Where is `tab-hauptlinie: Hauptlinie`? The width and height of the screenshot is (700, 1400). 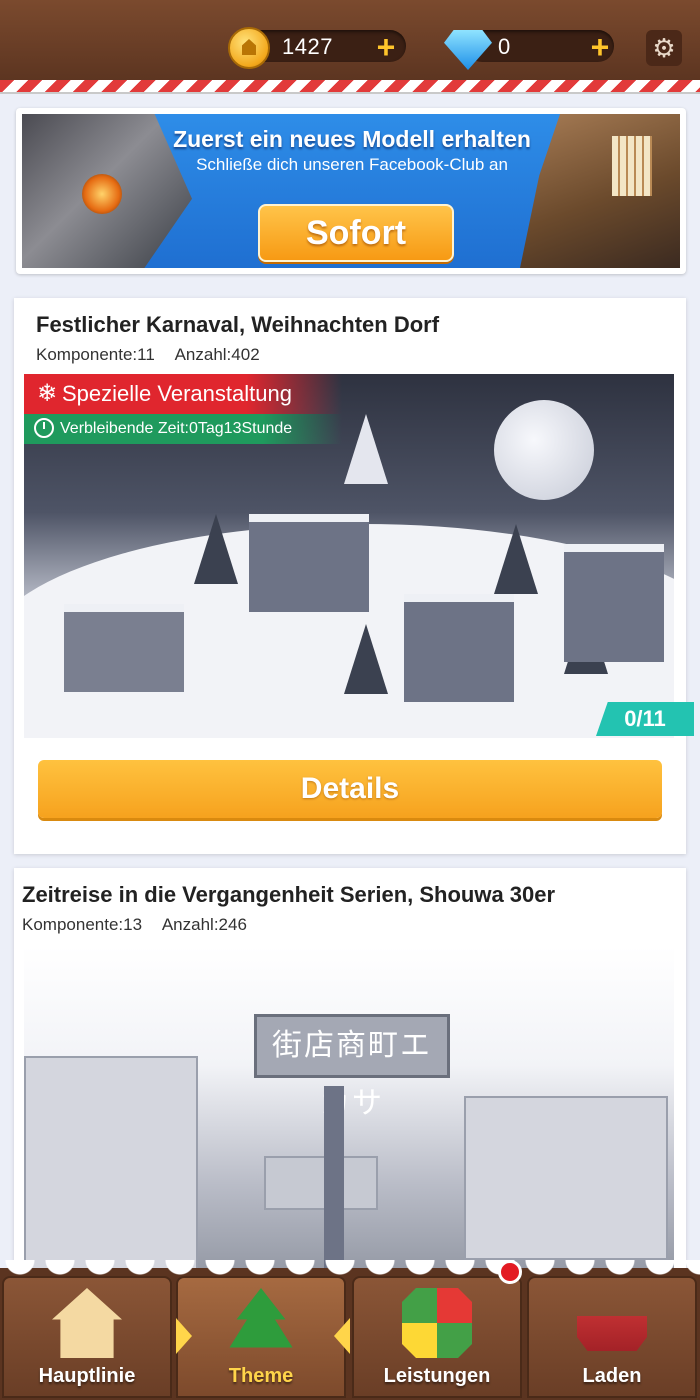
tab-hauptlinie: Hauptlinie is located at coordinates (87, 1337).